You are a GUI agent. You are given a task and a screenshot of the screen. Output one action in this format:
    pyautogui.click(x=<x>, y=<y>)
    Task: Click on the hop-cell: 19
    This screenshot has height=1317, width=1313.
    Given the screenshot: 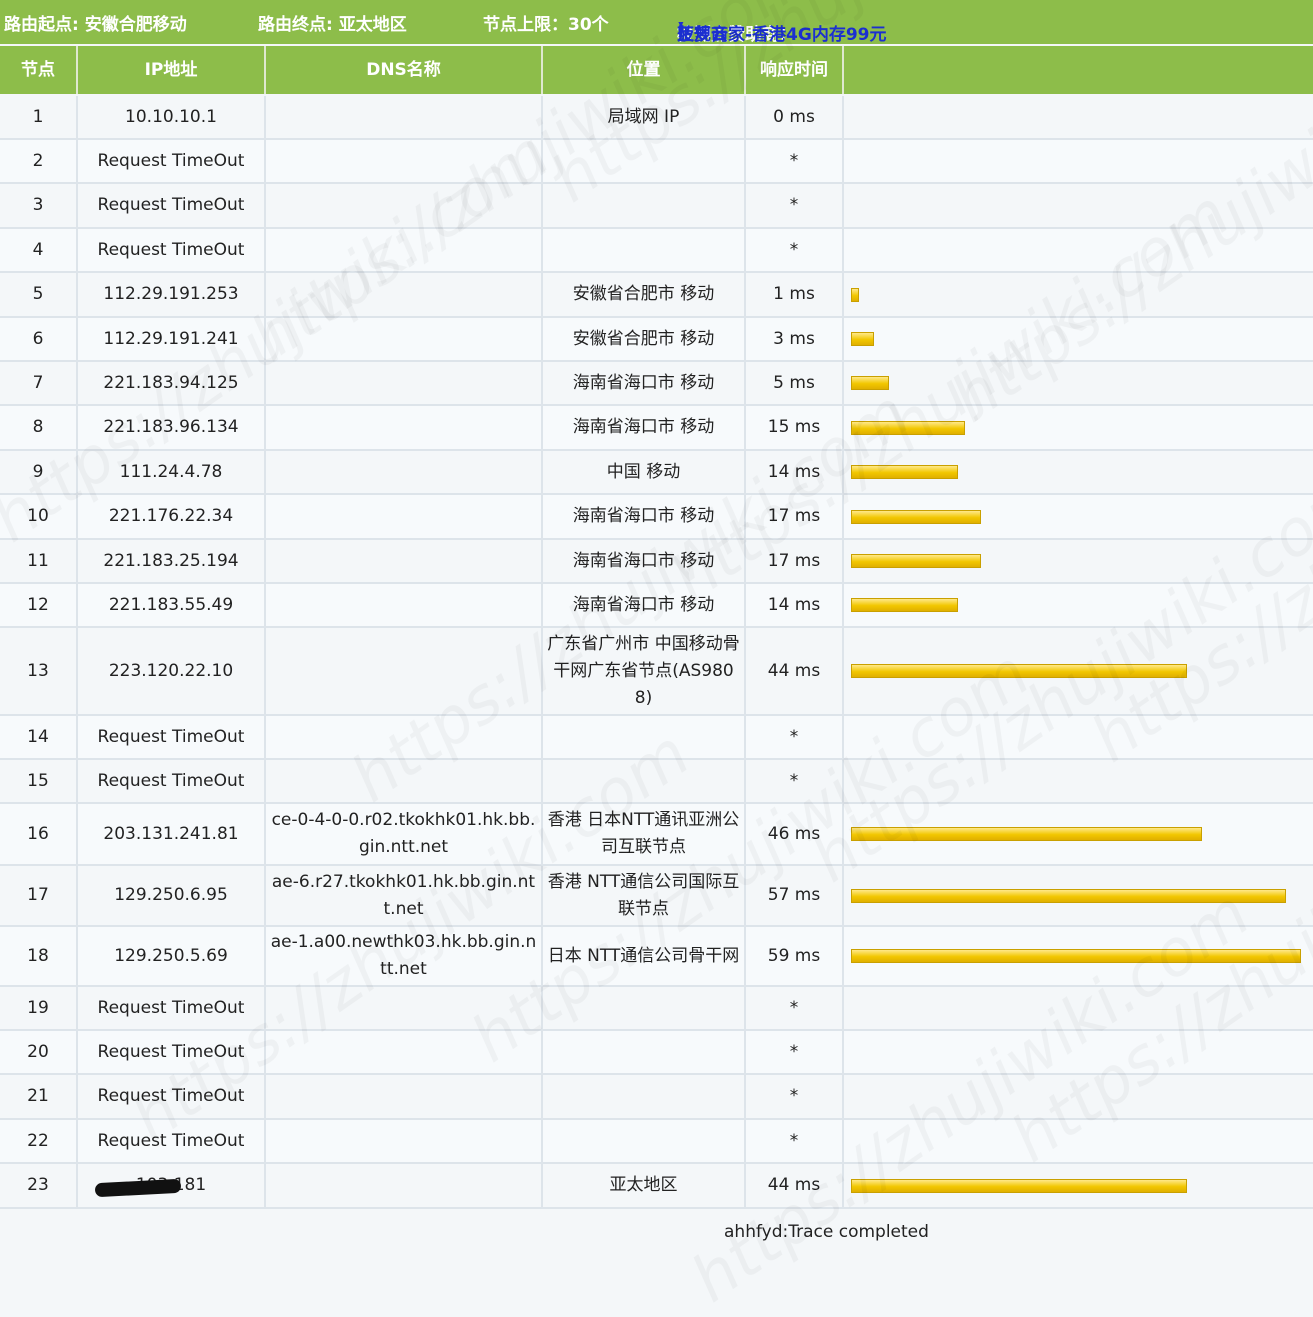 What is the action you would take?
    pyautogui.click(x=39, y=1008)
    